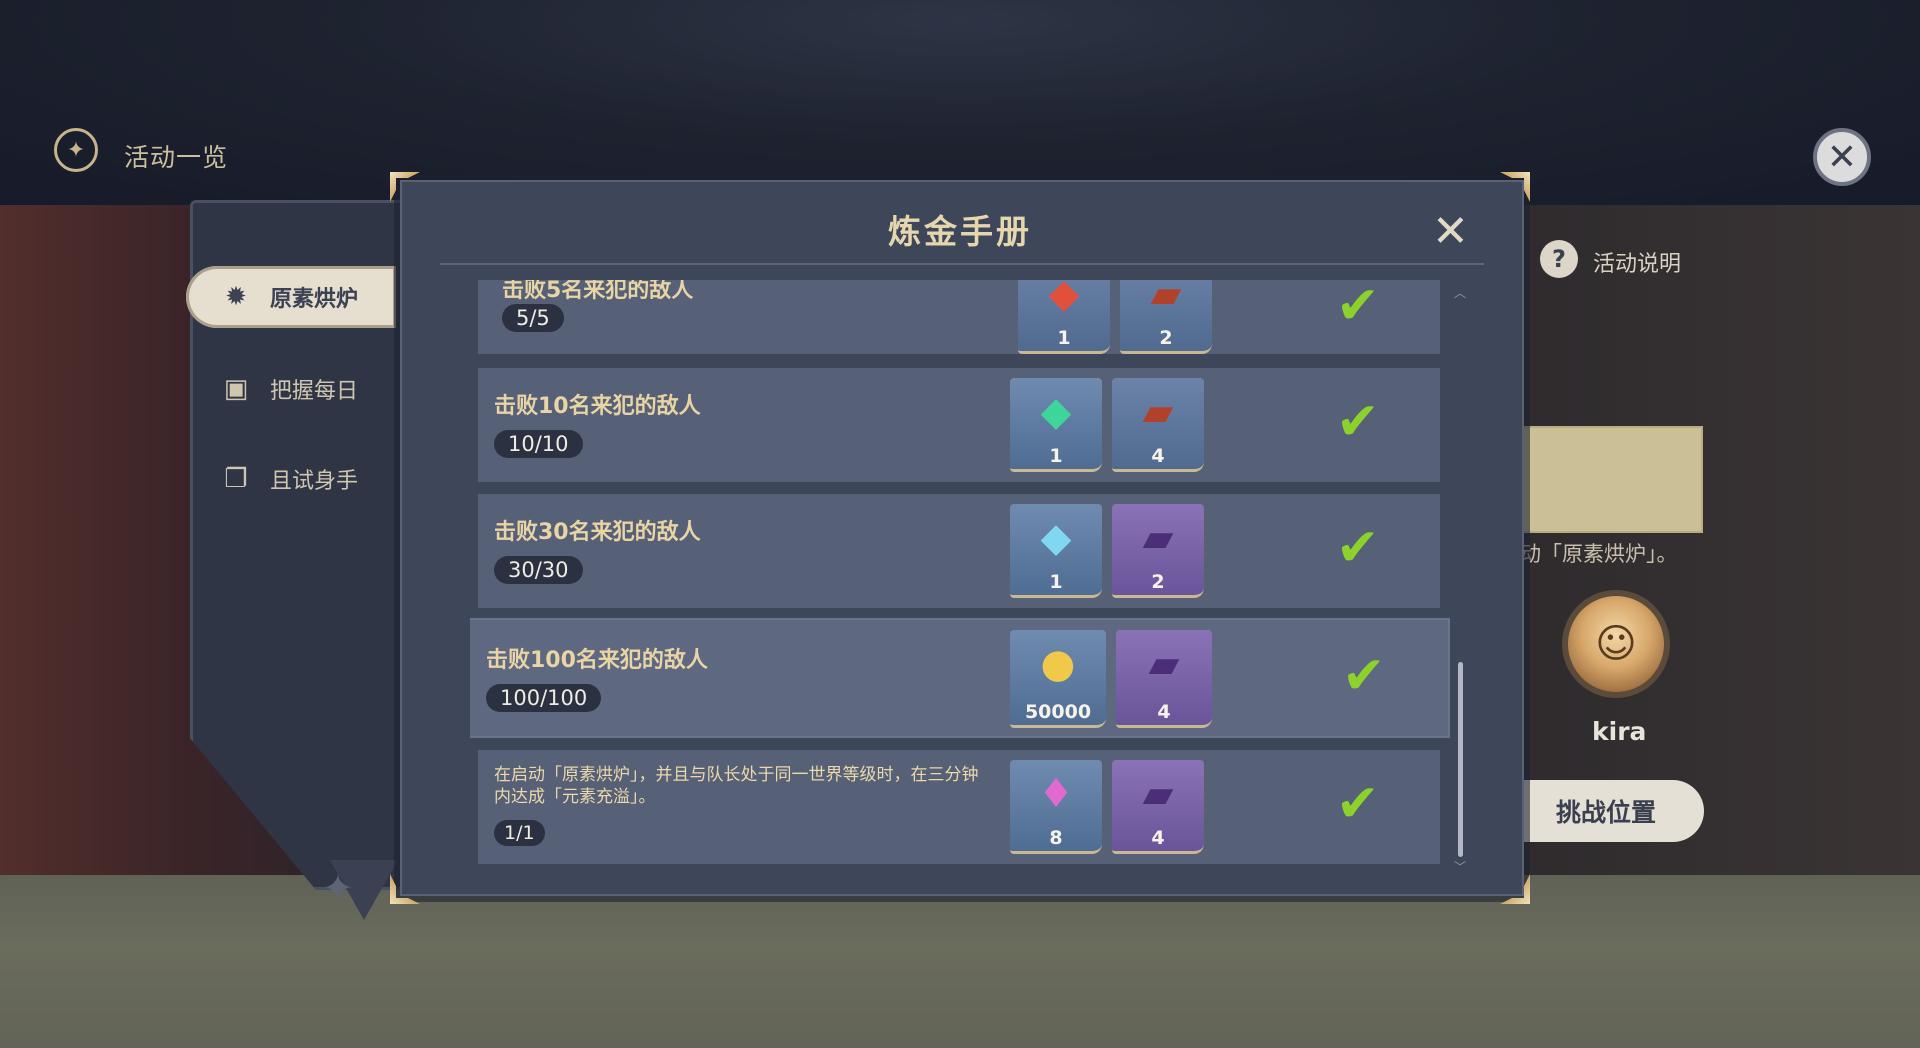  Describe the element at coordinates (533, 318) in the screenshot. I see `task-progress: 5/5` at that location.